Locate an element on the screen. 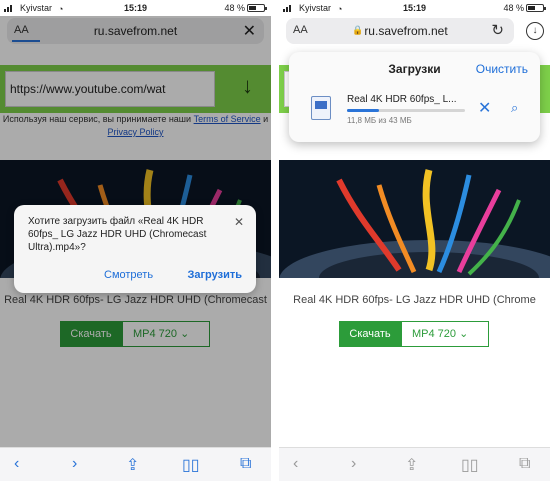  chevron-down-icon: ⌄ is located at coordinates (464, 334).